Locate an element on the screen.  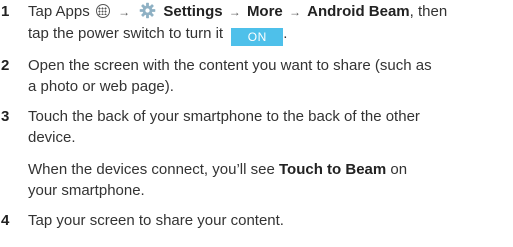
step-text: , then is located at coordinates (428, 11).